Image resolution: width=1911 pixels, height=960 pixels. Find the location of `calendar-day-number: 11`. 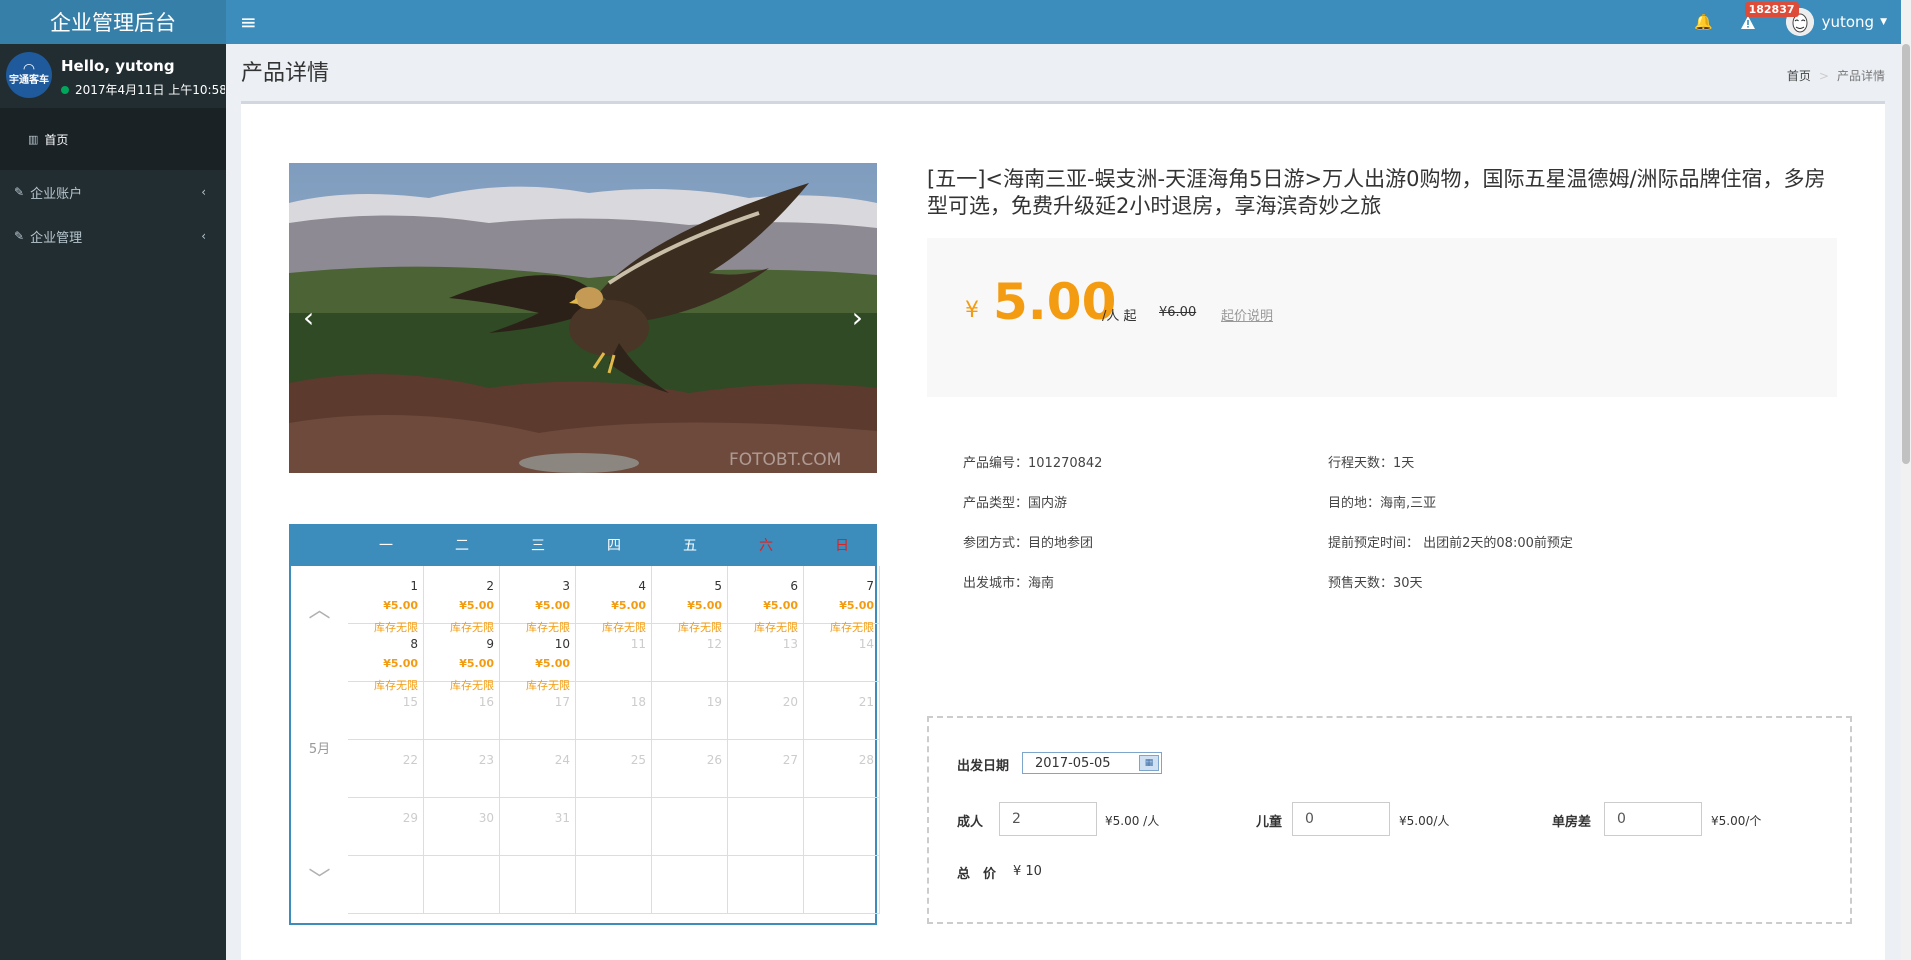

calendar-day-number: 11 is located at coordinates (638, 644).